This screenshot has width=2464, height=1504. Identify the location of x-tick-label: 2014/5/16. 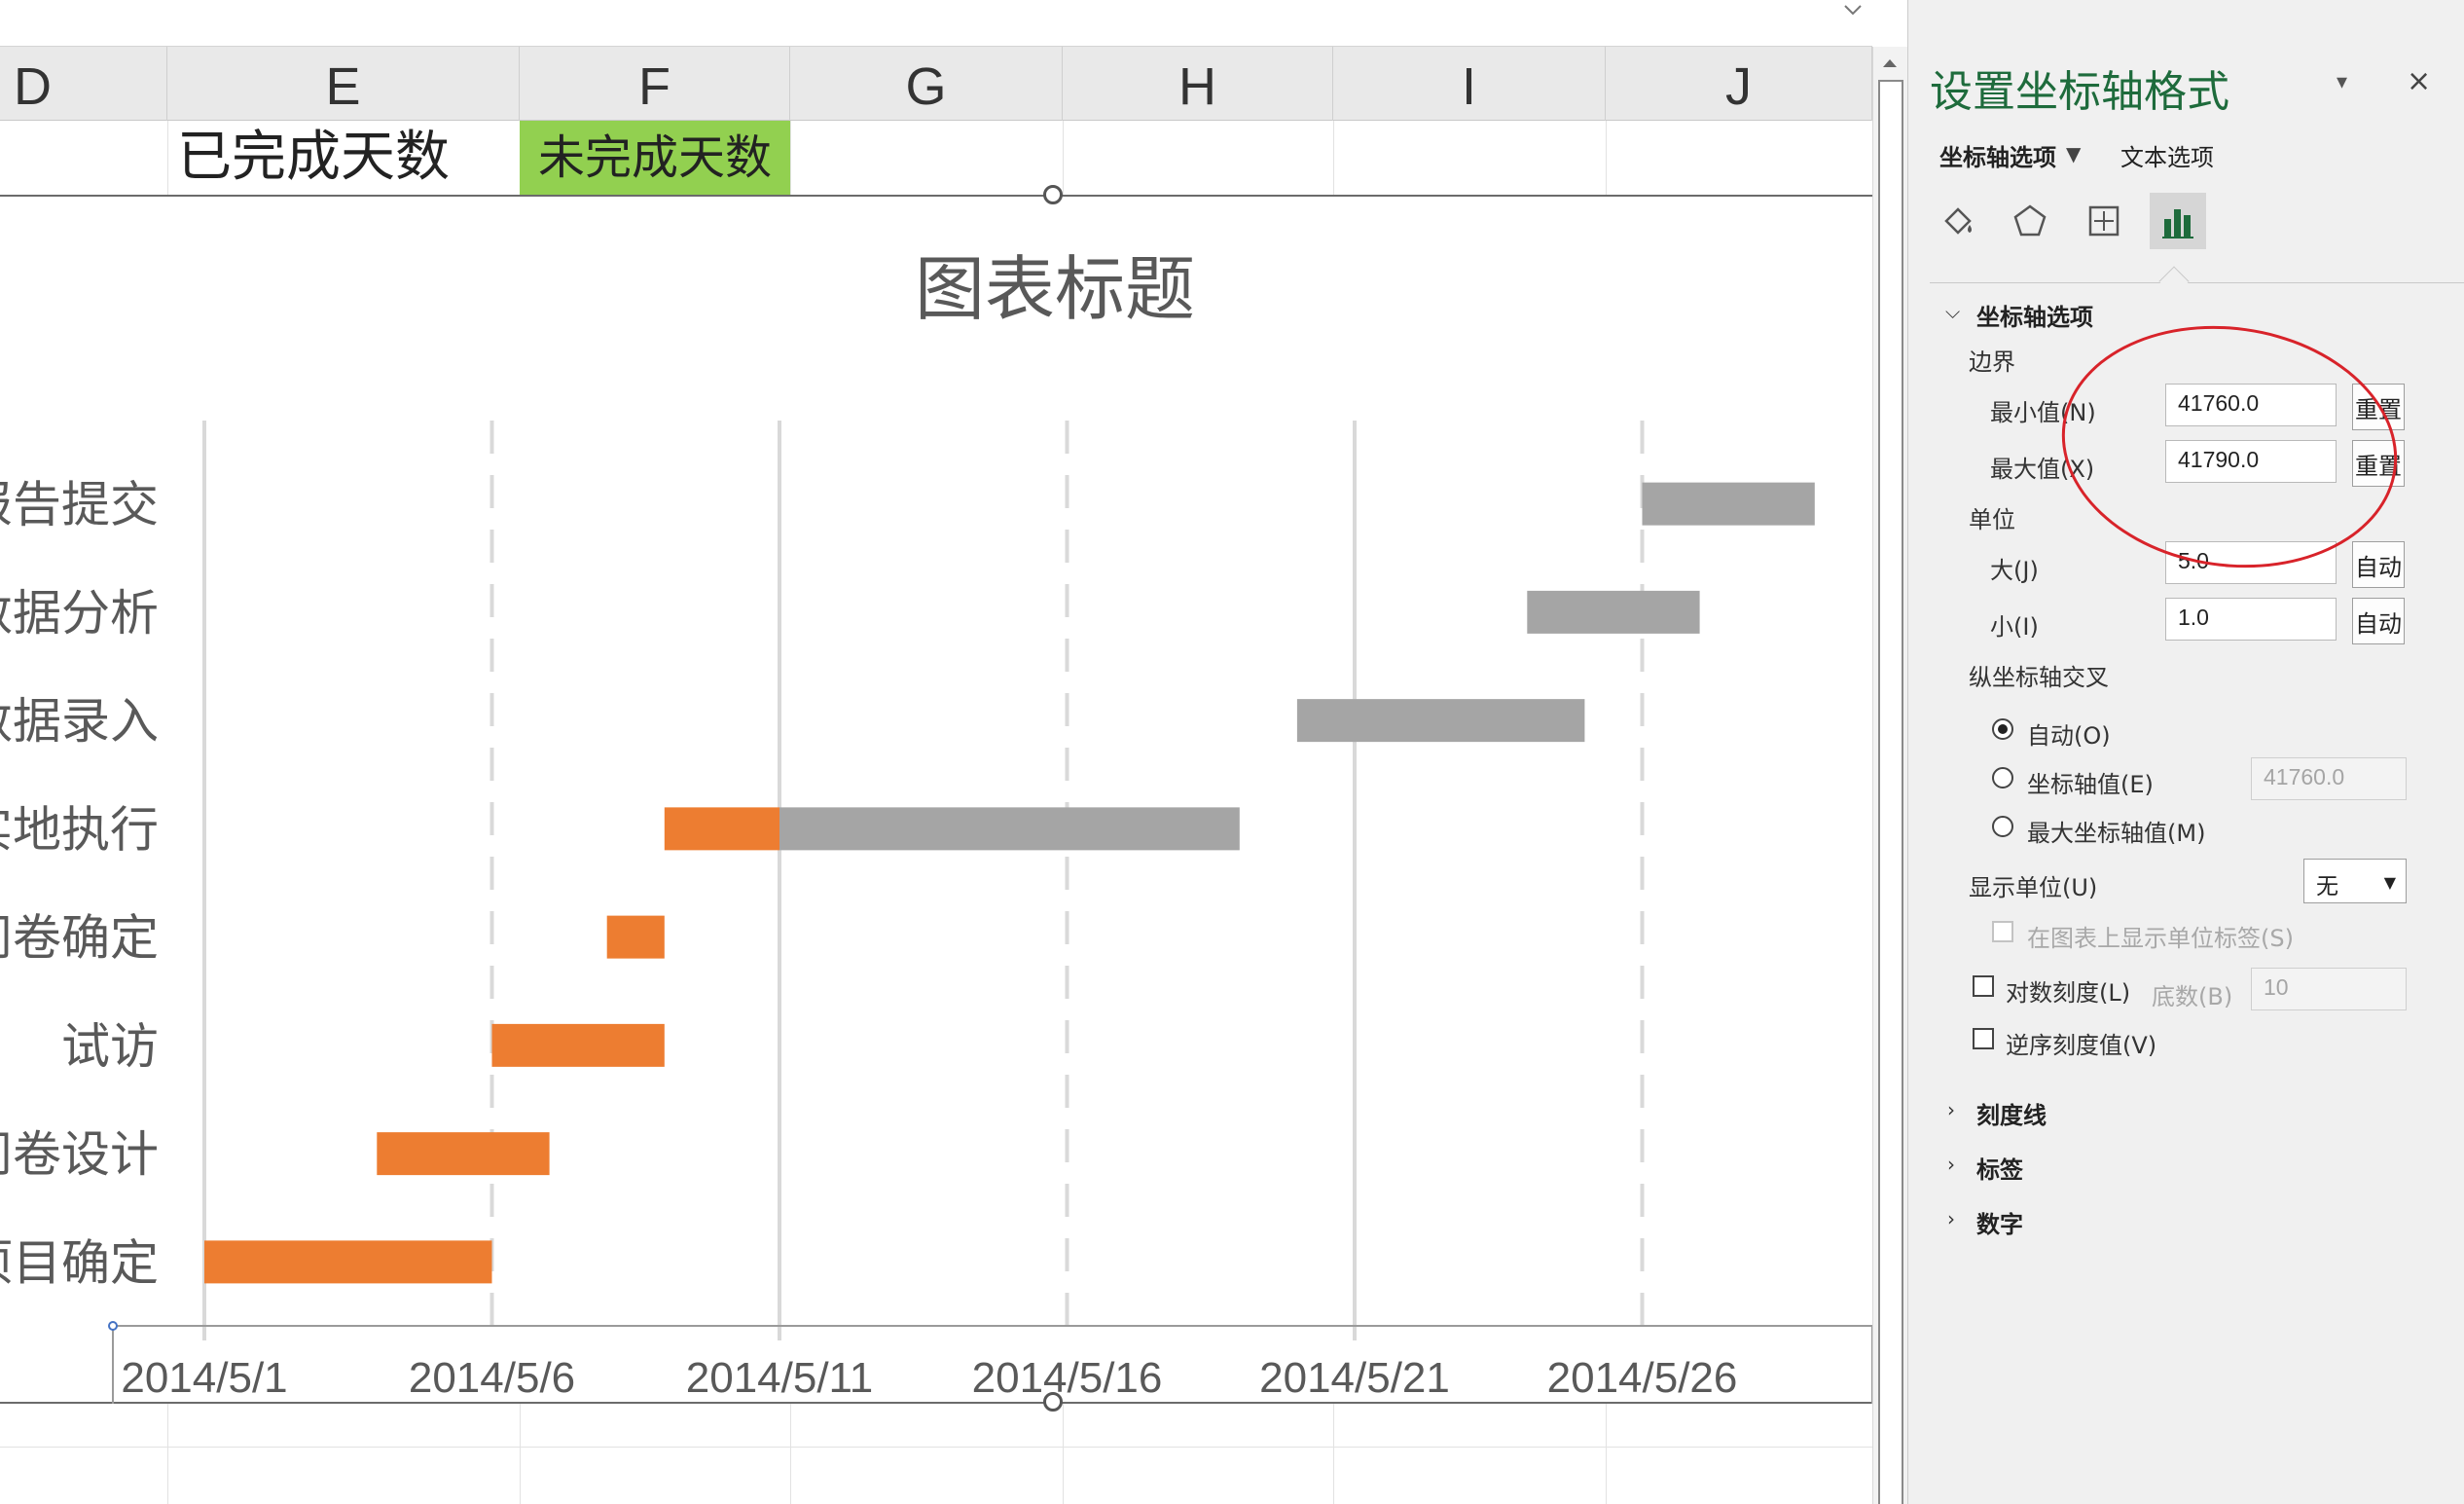
(1067, 1378).